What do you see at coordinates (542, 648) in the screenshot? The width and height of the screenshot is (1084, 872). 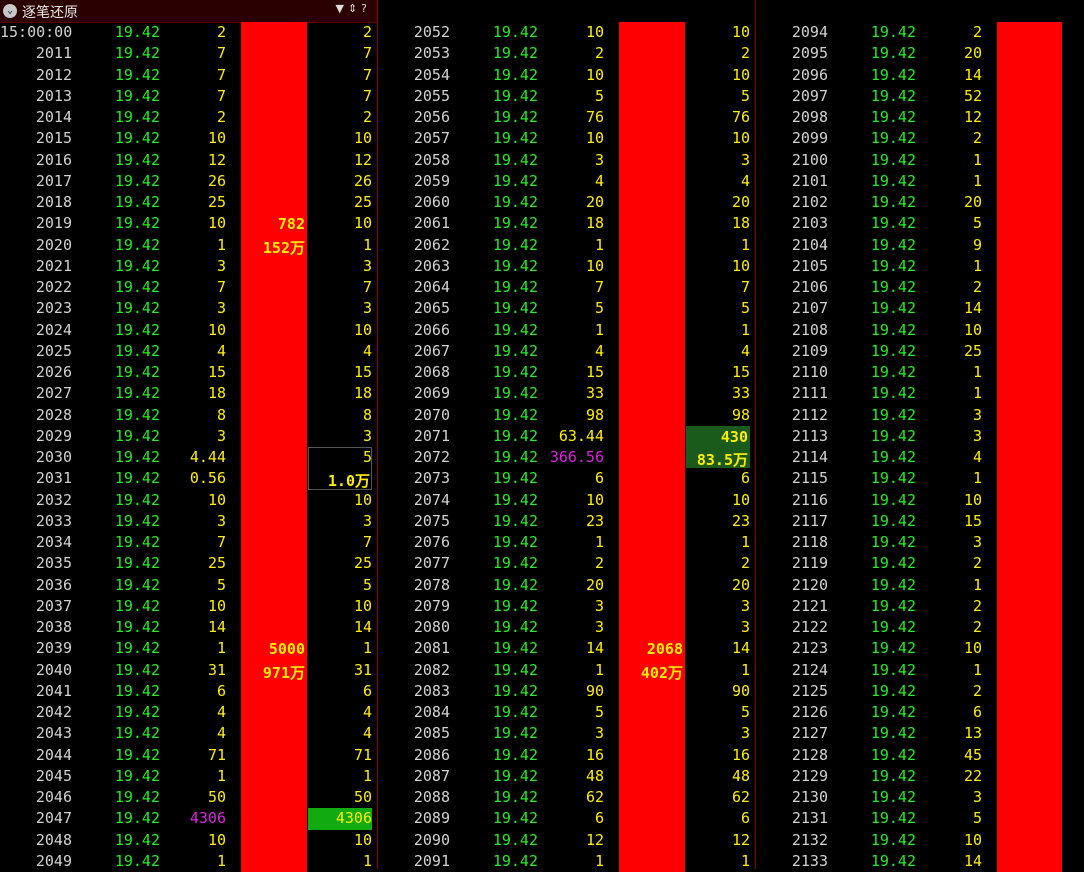 I see `table-row: 2123 19.42 10` at bounding box center [542, 648].